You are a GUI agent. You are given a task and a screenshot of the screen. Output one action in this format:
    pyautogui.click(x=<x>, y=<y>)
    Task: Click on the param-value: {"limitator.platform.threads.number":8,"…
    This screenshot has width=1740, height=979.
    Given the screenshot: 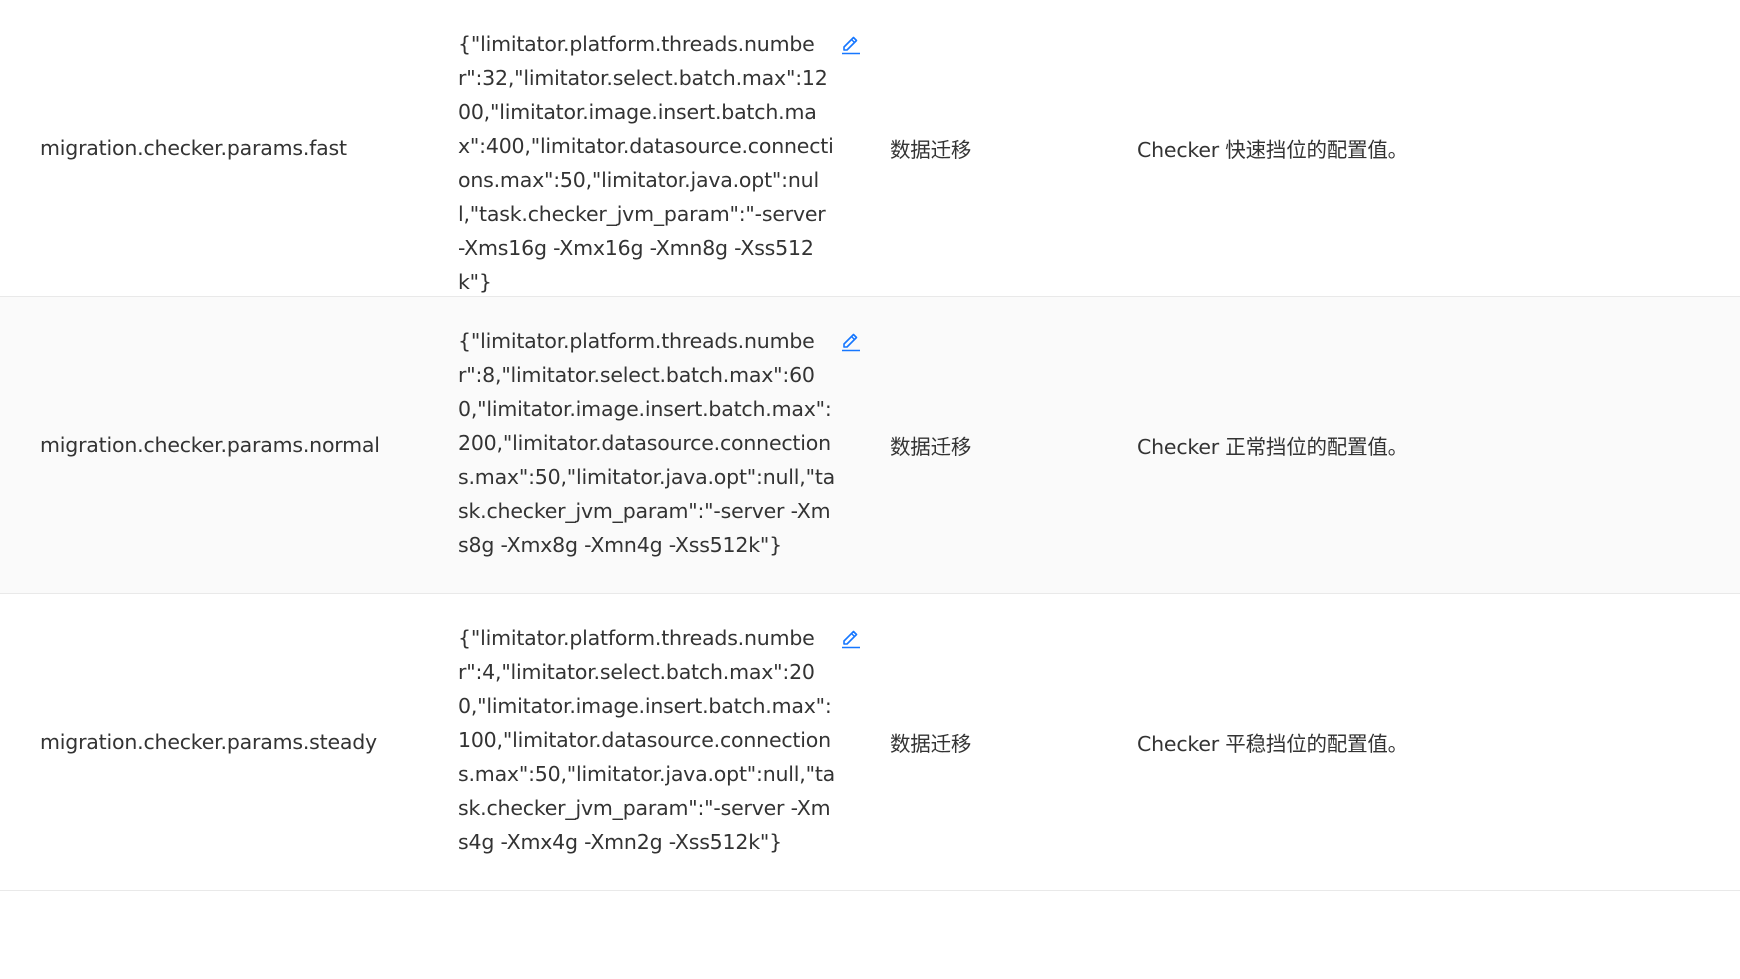 What is the action you would take?
    pyautogui.click(x=647, y=443)
    